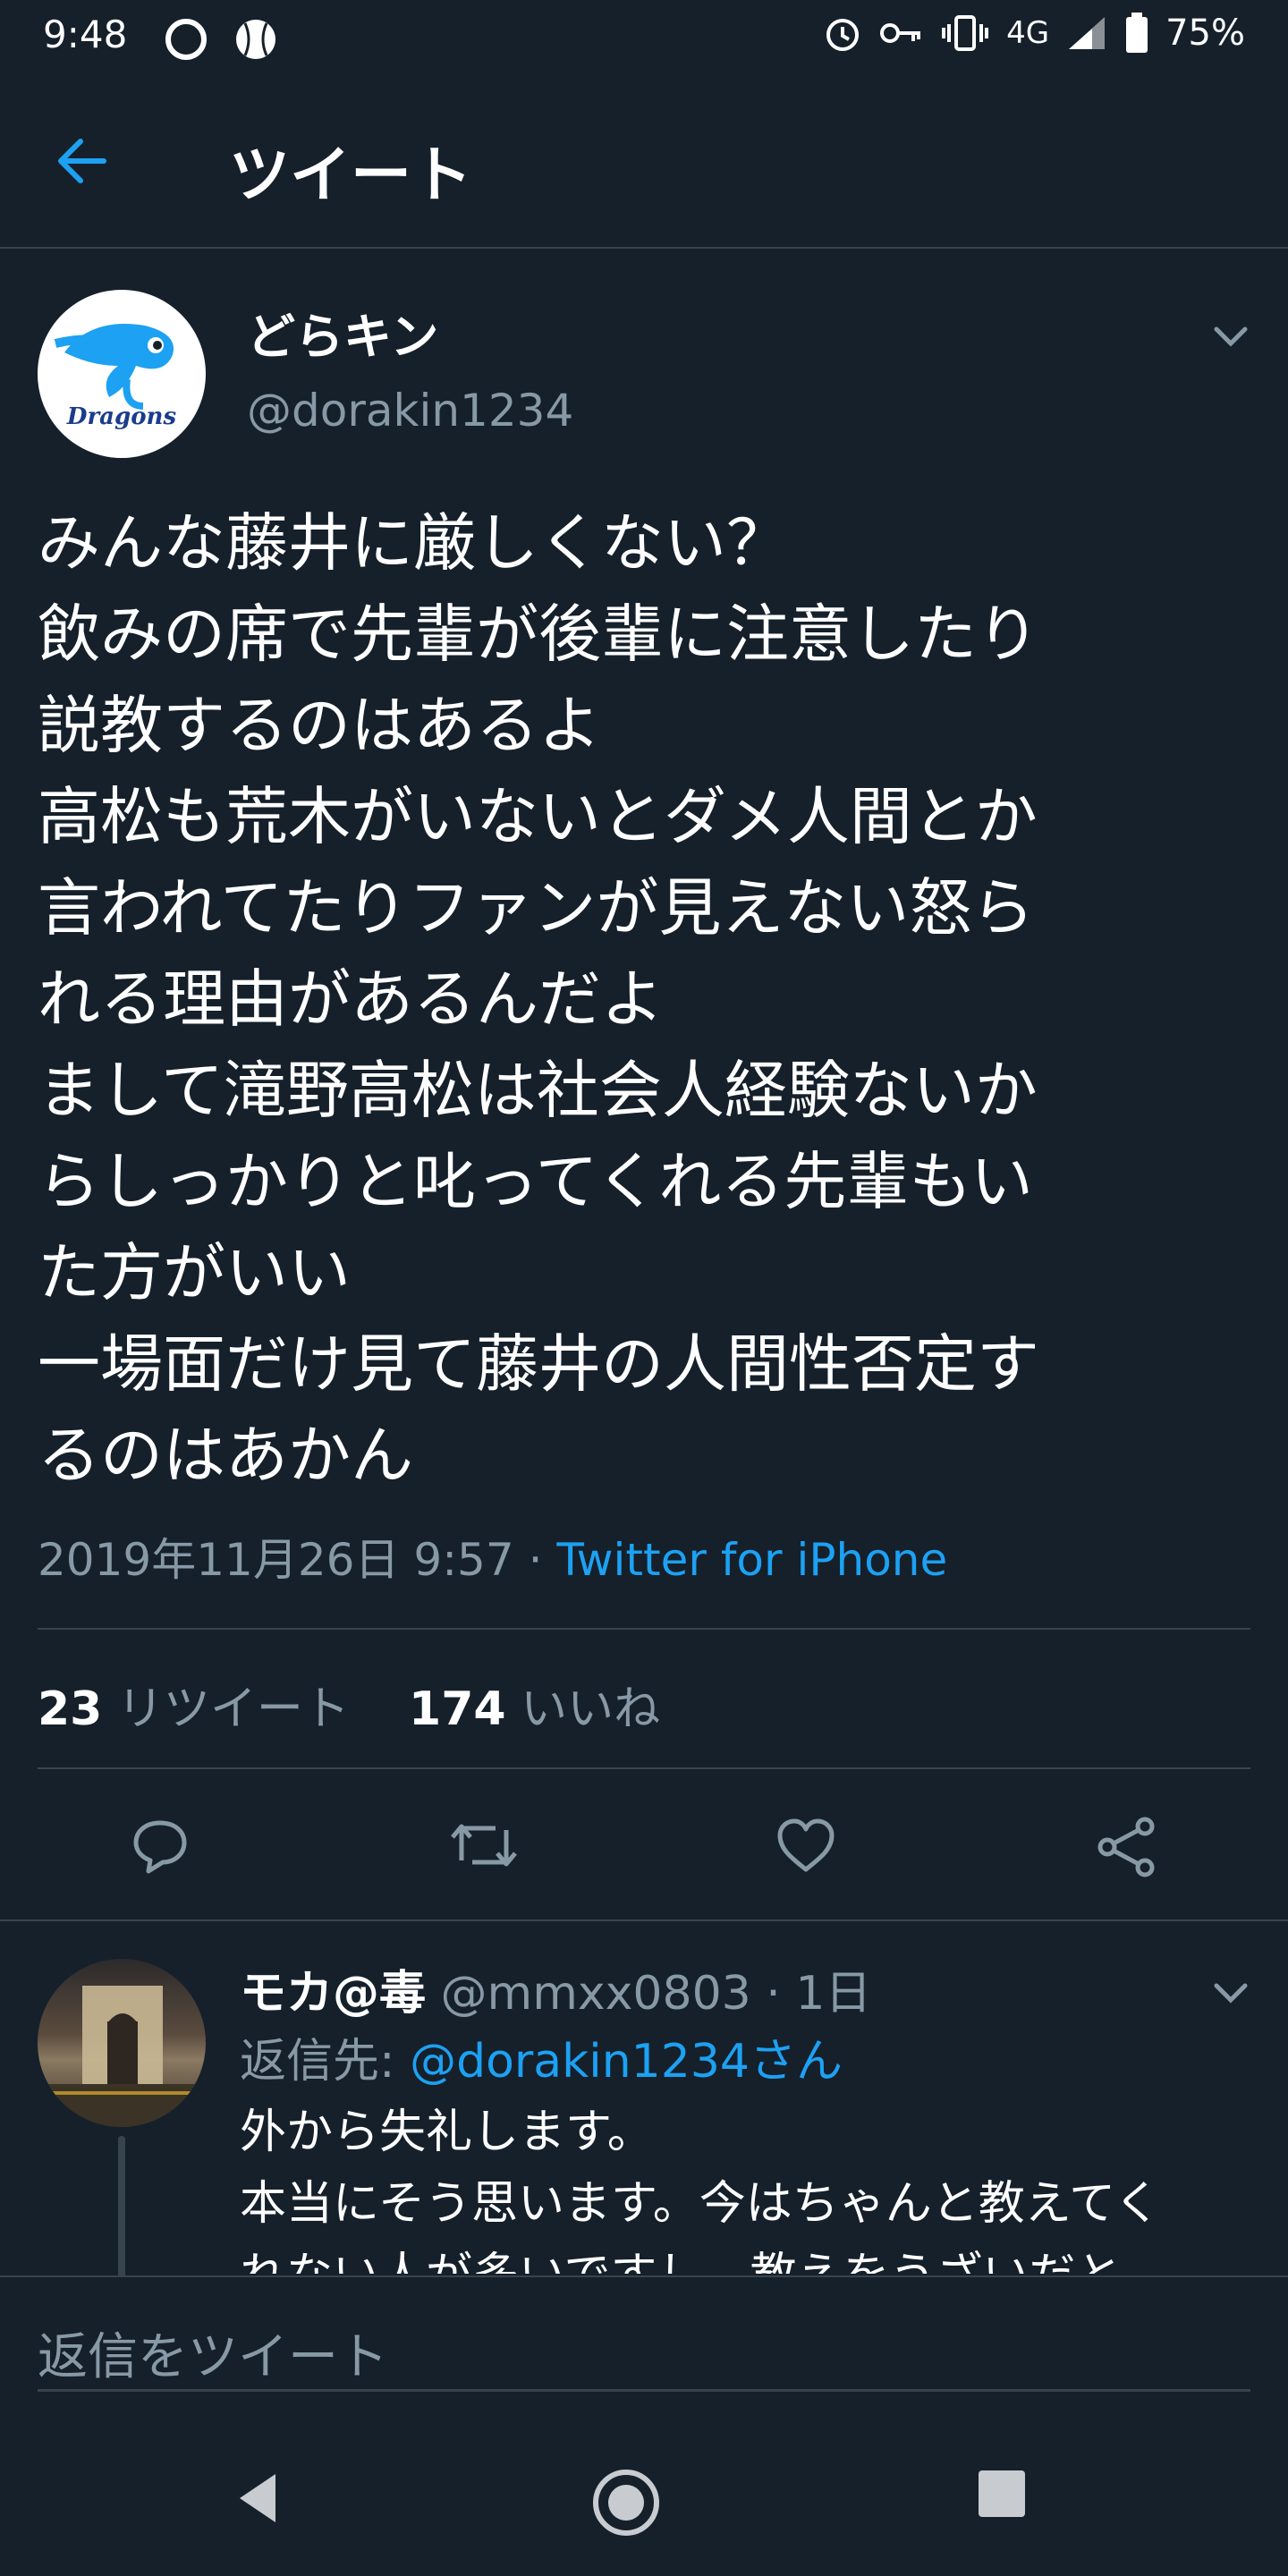 This screenshot has height=2576, width=1288. What do you see at coordinates (255, 39) in the screenshot?
I see `baseball-icon` at bounding box center [255, 39].